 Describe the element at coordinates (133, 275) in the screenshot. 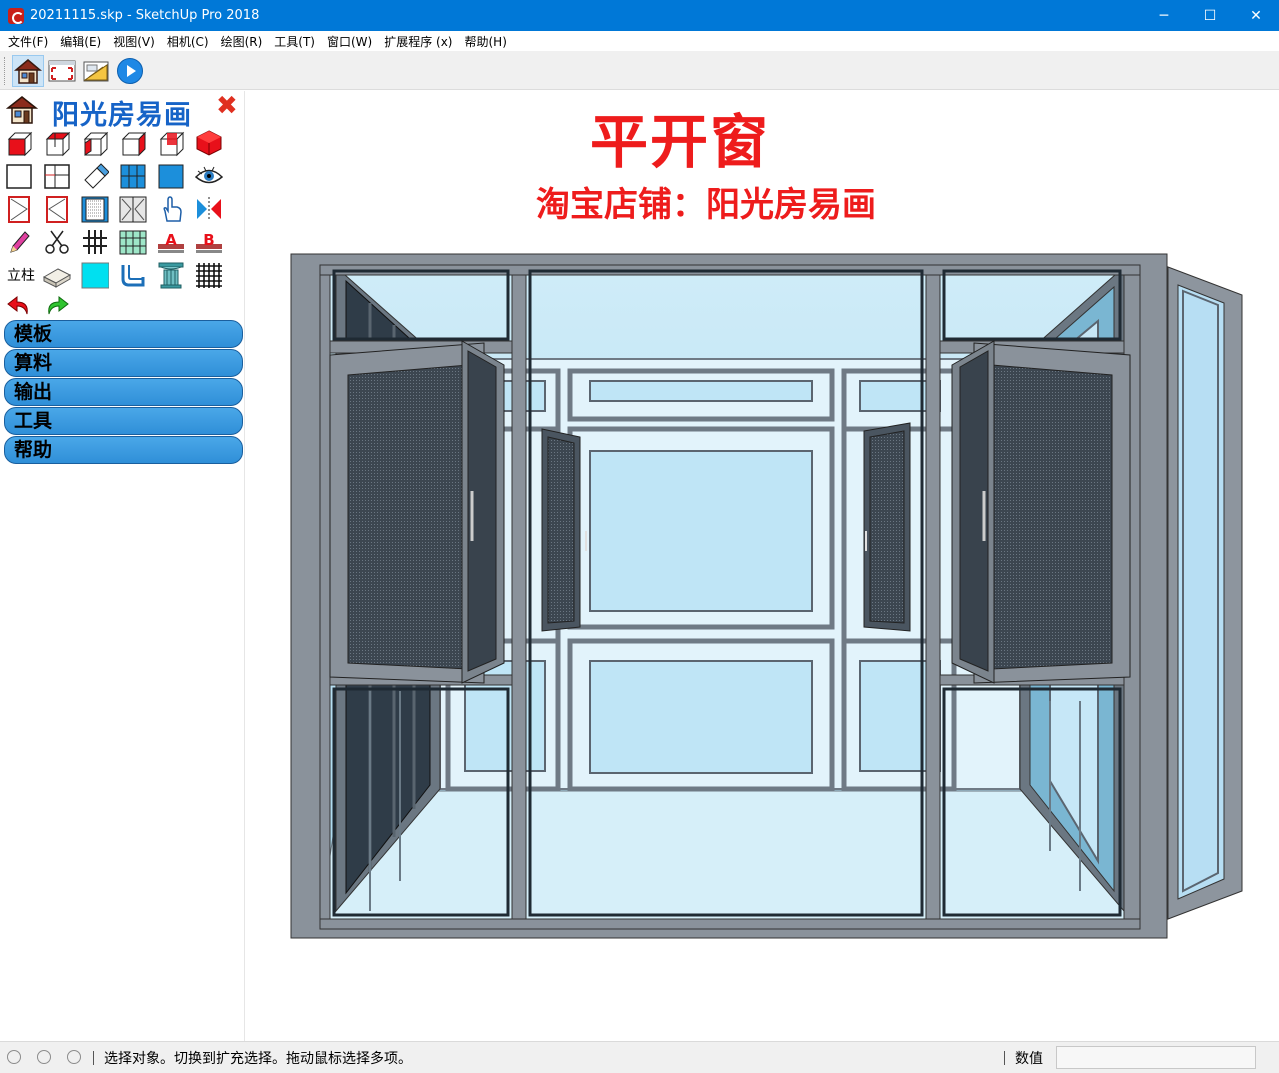

I see `gutter-icon` at that location.